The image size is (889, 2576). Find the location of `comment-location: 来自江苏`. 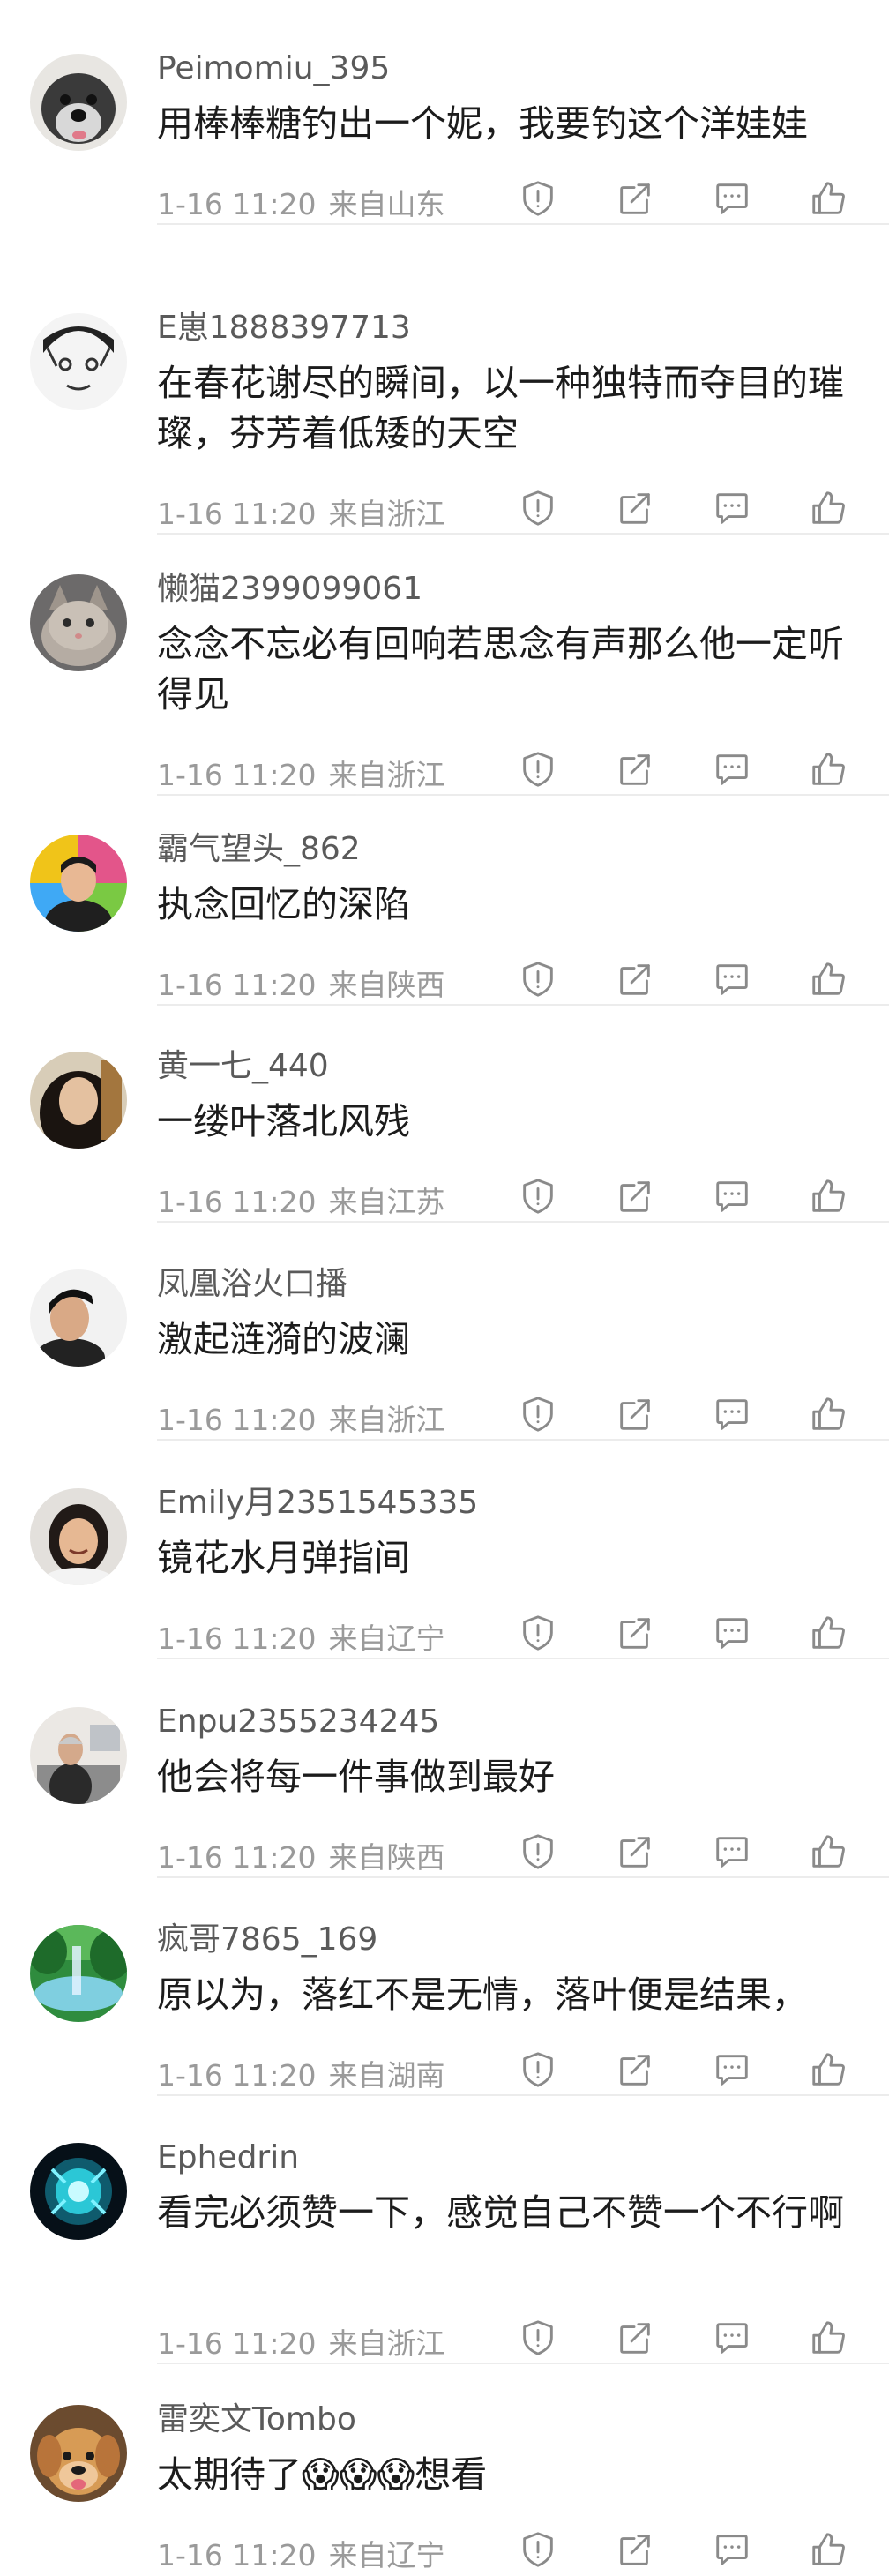

comment-location: 来自江苏 is located at coordinates (386, 1202).